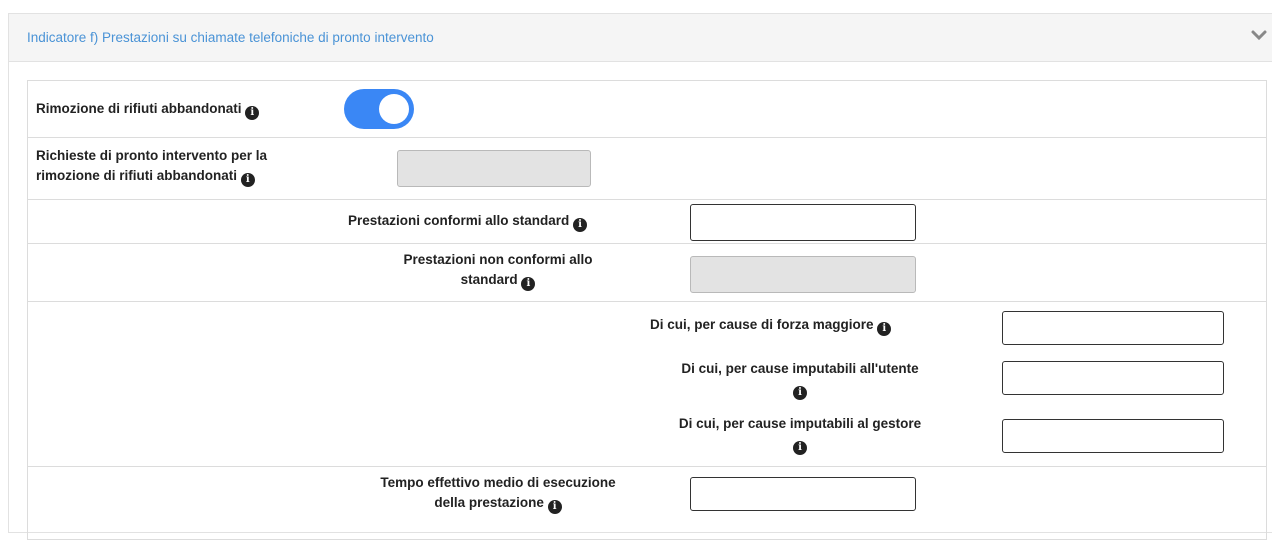 This screenshot has width=1272, height=547. I want to click on row-conformi: Prestazioni conformi allo standard i, so click(647, 222).